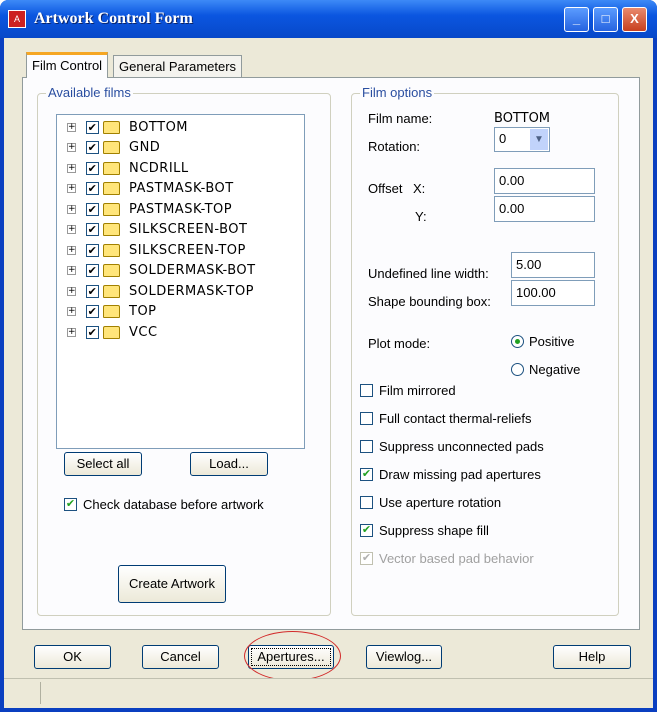  What do you see at coordinates (394, 146) in the screenshot?
I see `rotation-label: Rotation:` at bounding box center [394, 146].